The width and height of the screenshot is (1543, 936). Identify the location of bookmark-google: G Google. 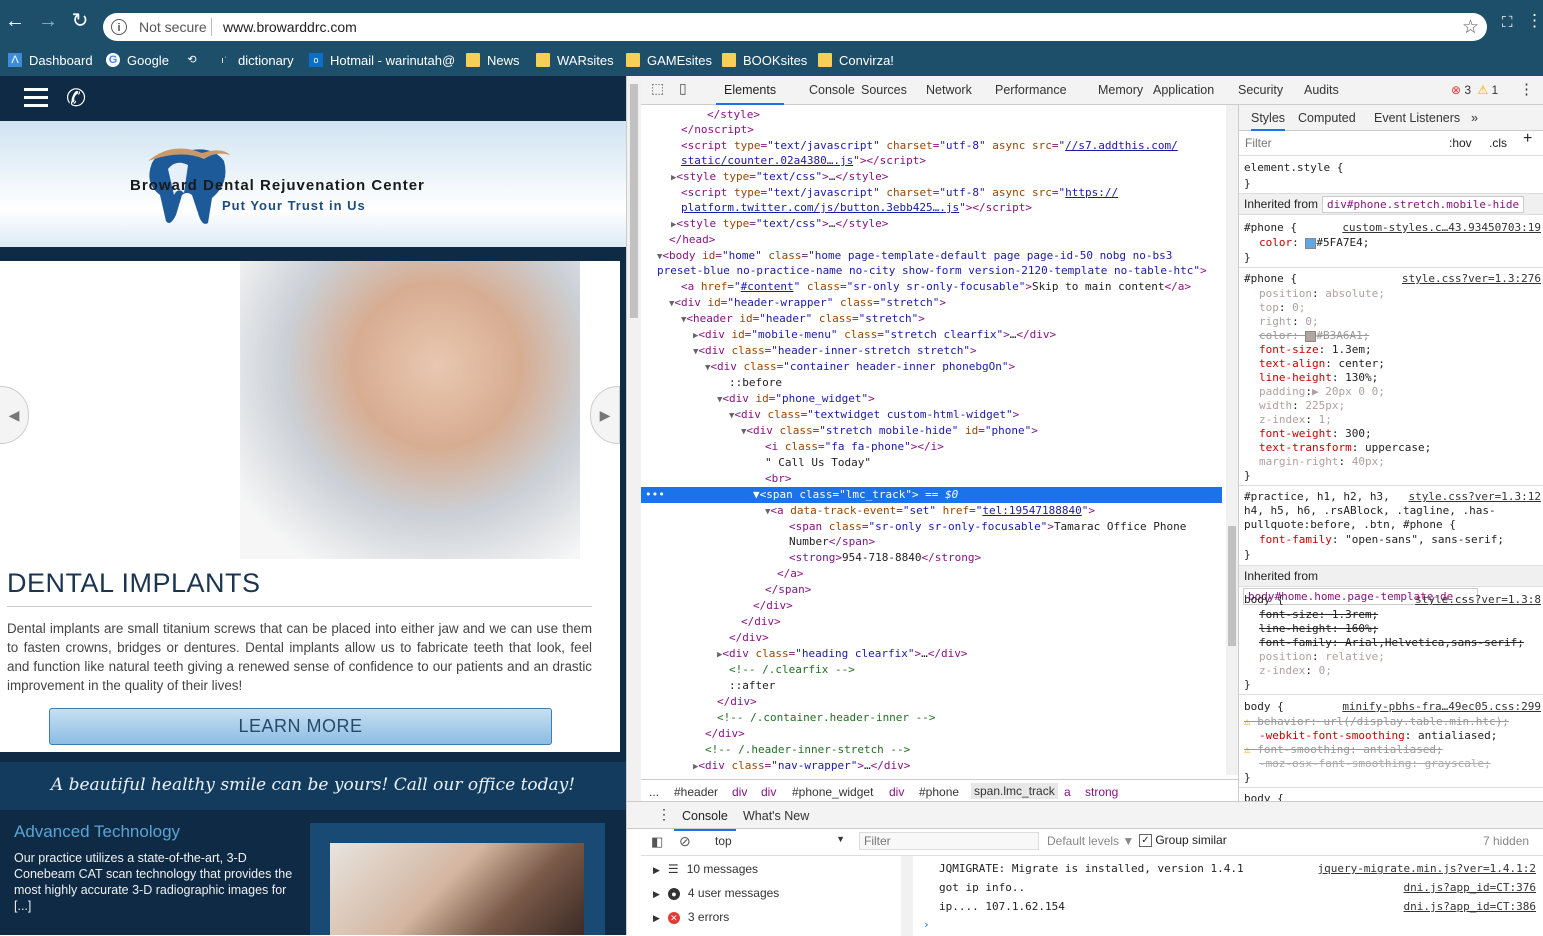
(137, 60).